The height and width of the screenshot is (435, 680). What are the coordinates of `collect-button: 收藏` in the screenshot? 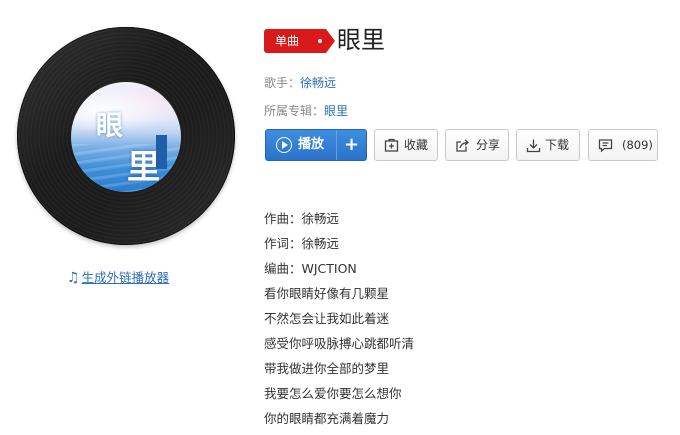 It's located at (406, 145).